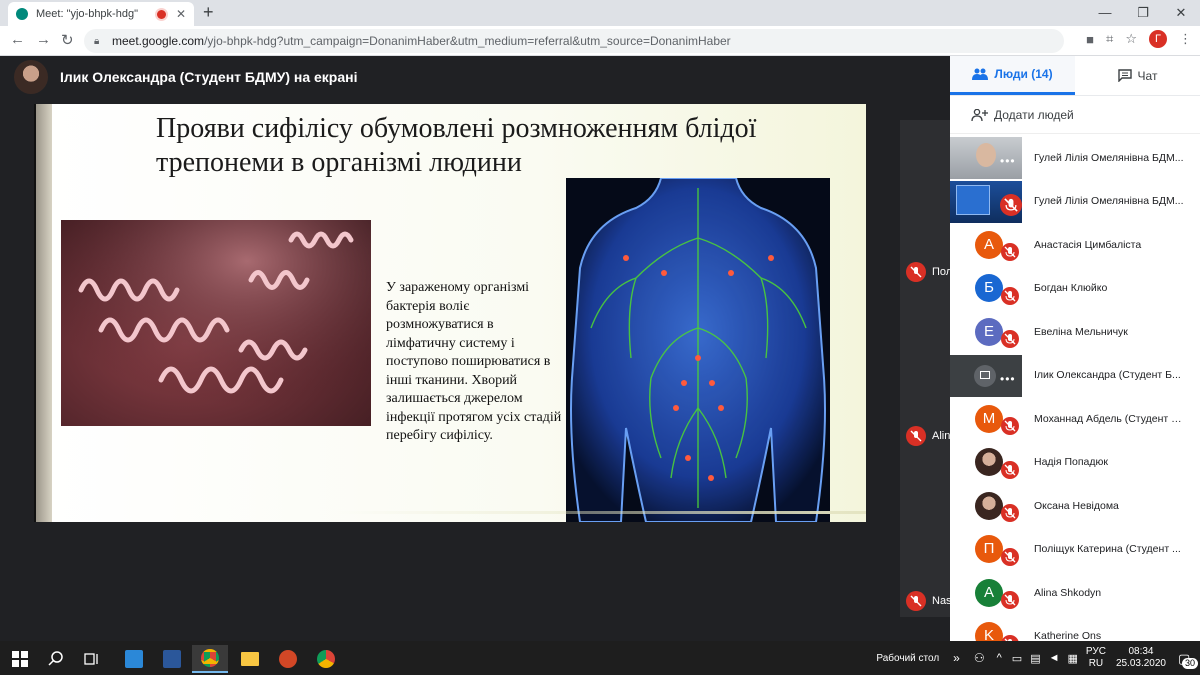 The image size is (1200, 675). What do you see at coordinates (601, 512) in the screenshot?
I see `slide-bottom-line` at bounding box center [601, 512].